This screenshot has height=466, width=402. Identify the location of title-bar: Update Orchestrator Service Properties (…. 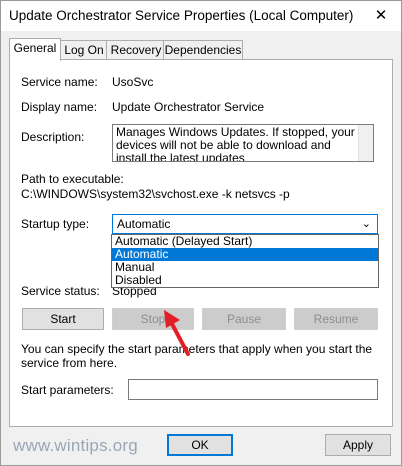
(201, 16).